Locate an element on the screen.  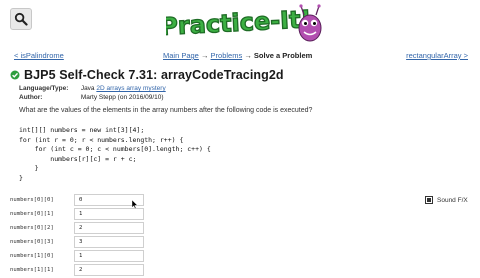
answer-row: numbers[1][0] 1 is located at coordinates (77, 256).